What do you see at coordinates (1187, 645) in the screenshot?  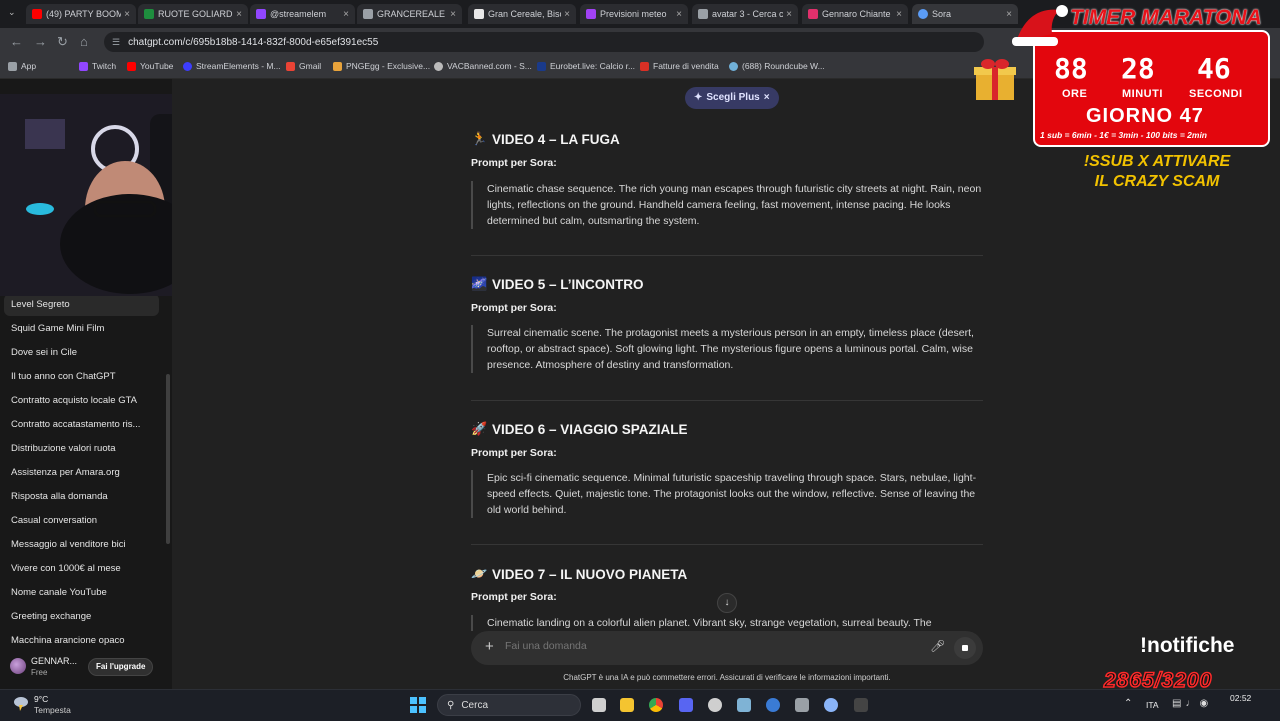 I see `notifiche-command: !notifiche` at bounding box center [1187, 645].